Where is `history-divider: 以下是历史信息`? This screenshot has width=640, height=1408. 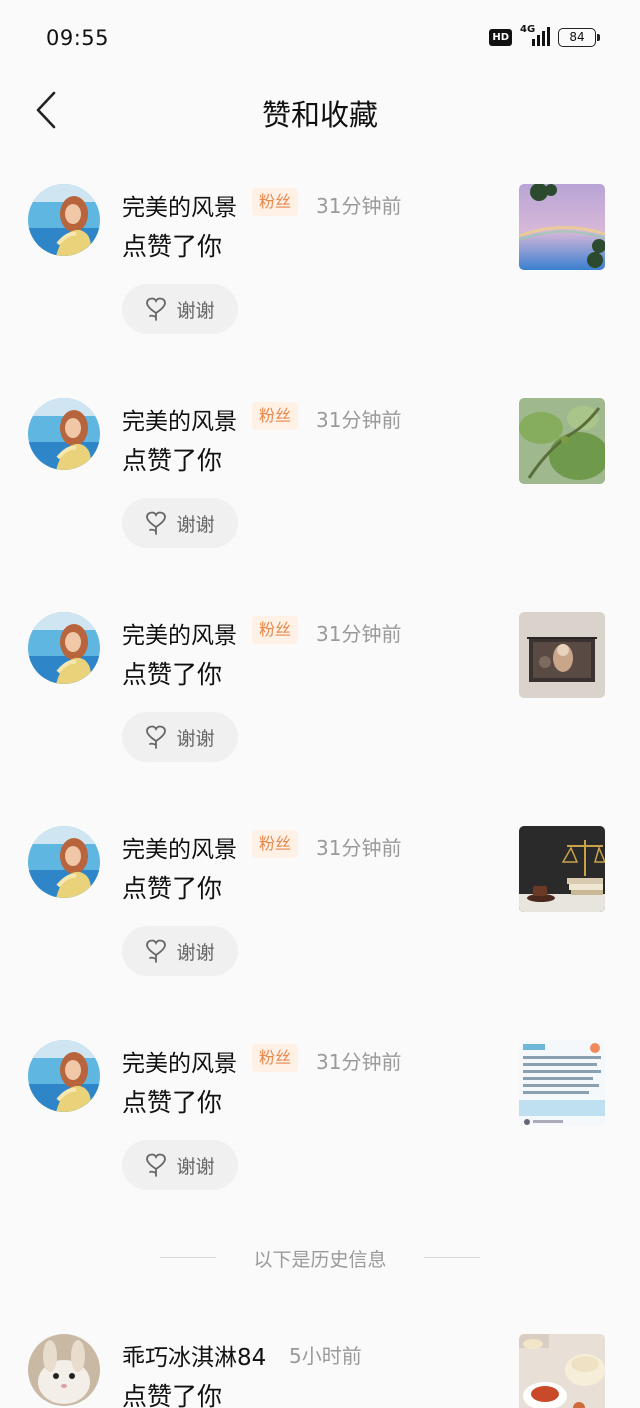
history-divider: 以下是历史信息 is located at coordinates (320, 1258).